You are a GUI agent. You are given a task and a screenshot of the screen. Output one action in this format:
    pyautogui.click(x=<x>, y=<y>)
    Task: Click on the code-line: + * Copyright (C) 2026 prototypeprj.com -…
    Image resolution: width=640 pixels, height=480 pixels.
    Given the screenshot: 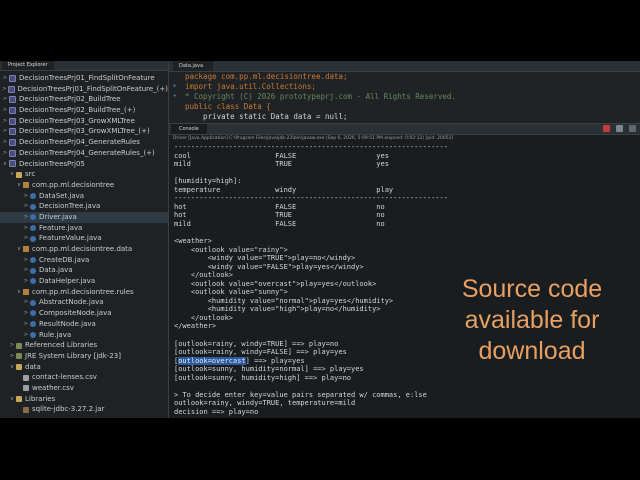 What is the action you would take?
    pyautogui.click(x=404, y=97)
    